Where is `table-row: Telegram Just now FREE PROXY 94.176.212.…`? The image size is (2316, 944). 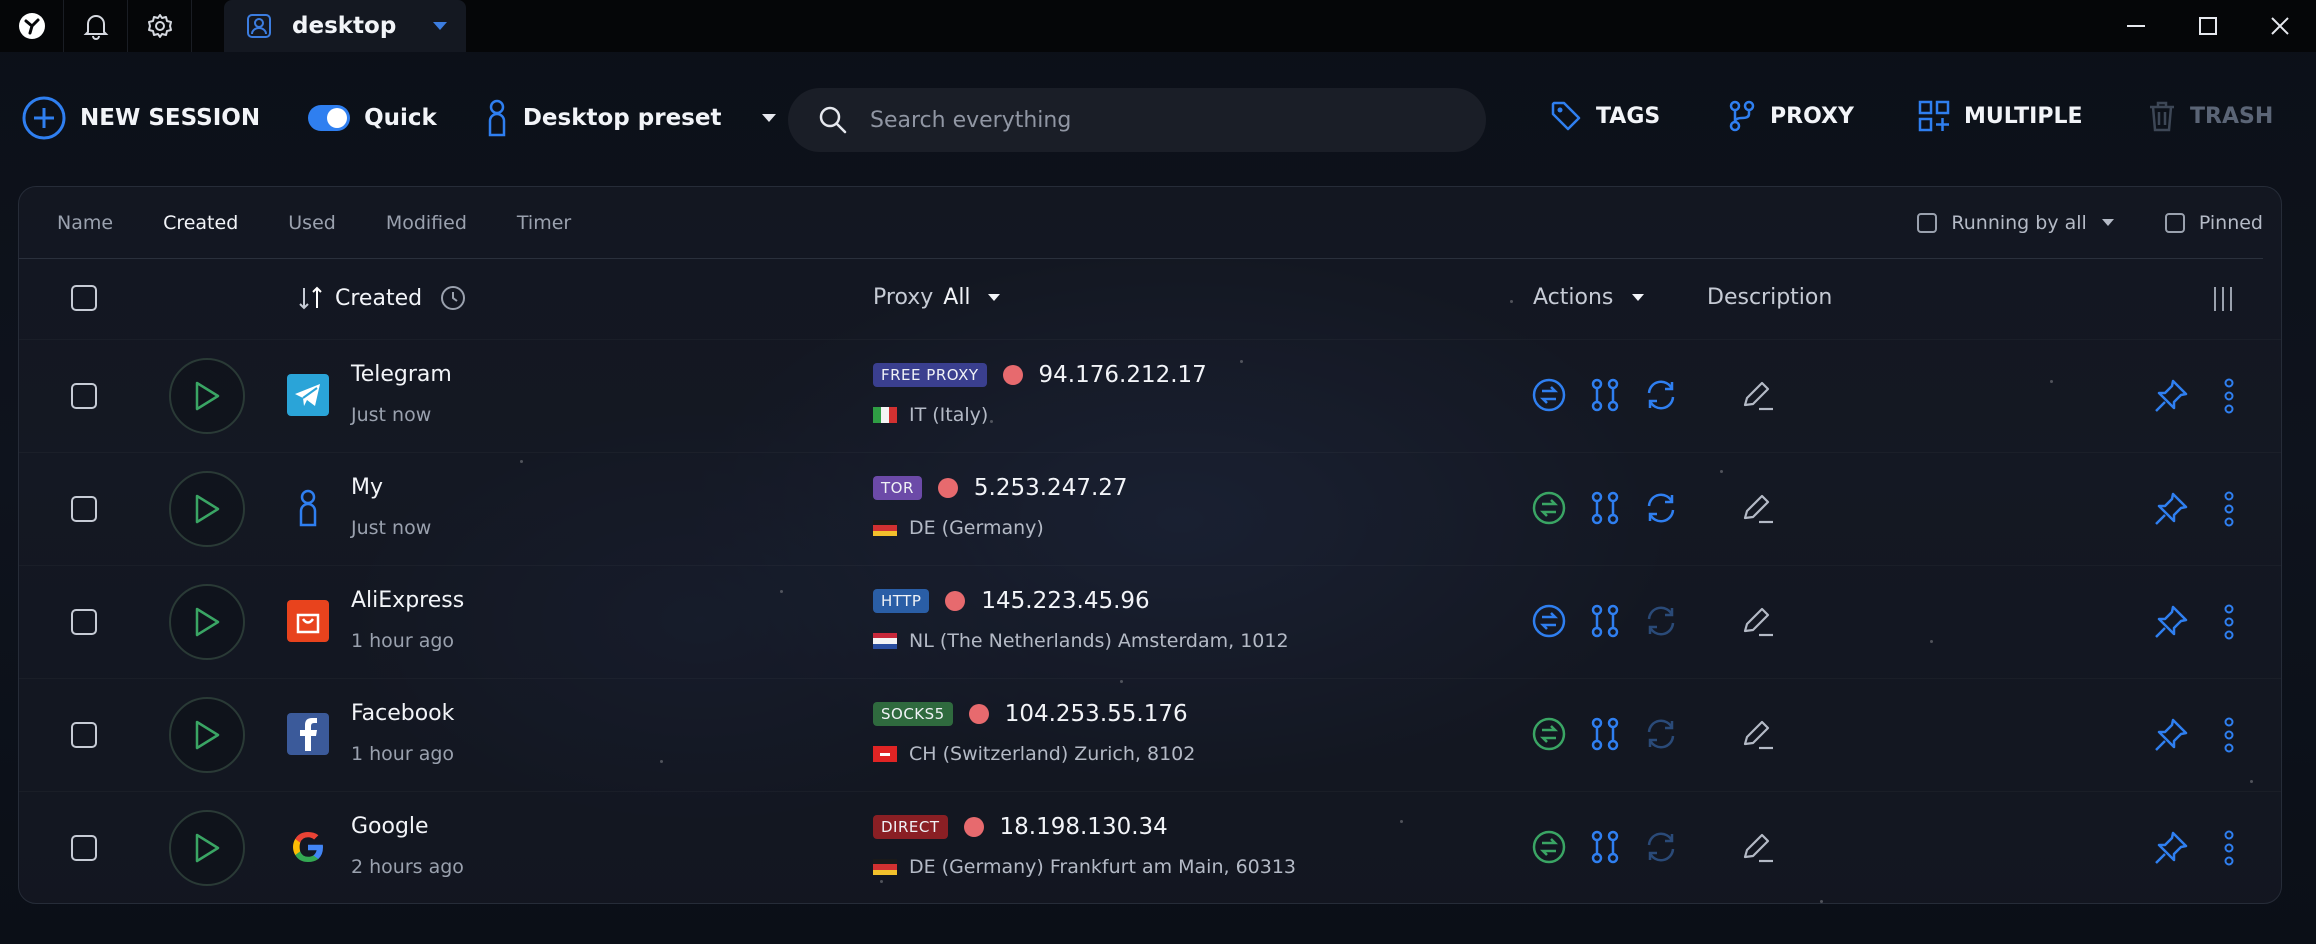 table-row: Telegram Just now FREE PROXY 94.176.212.… is located at coordinates (1150, 395).